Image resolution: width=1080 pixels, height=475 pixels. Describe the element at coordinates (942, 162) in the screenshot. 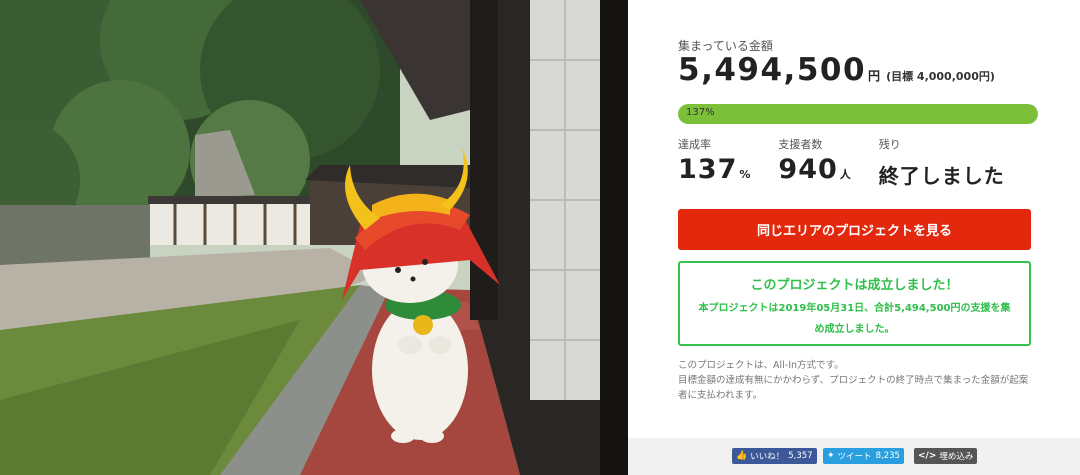

I see `remaining-time: 残り 終了しました` at that location.